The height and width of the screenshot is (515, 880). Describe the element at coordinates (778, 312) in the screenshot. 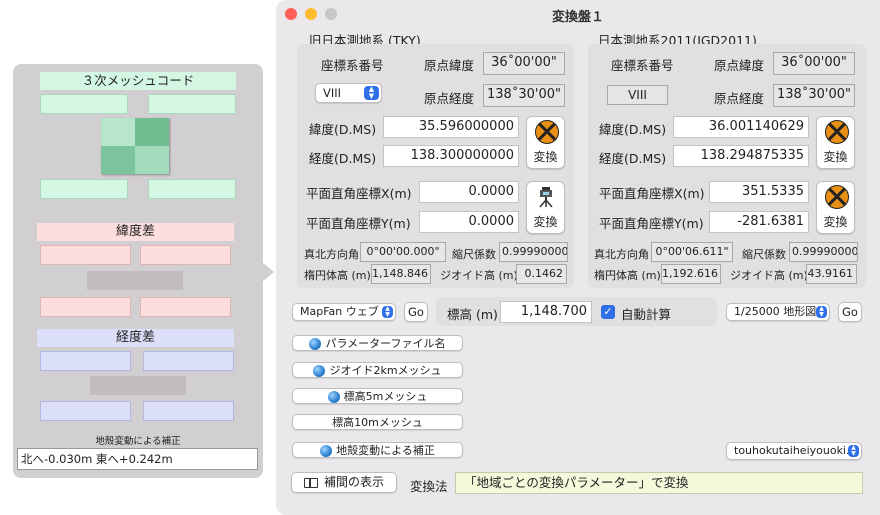

I see `topo-map-select: 1/25000 地形図 ▲ ▼` at that location.